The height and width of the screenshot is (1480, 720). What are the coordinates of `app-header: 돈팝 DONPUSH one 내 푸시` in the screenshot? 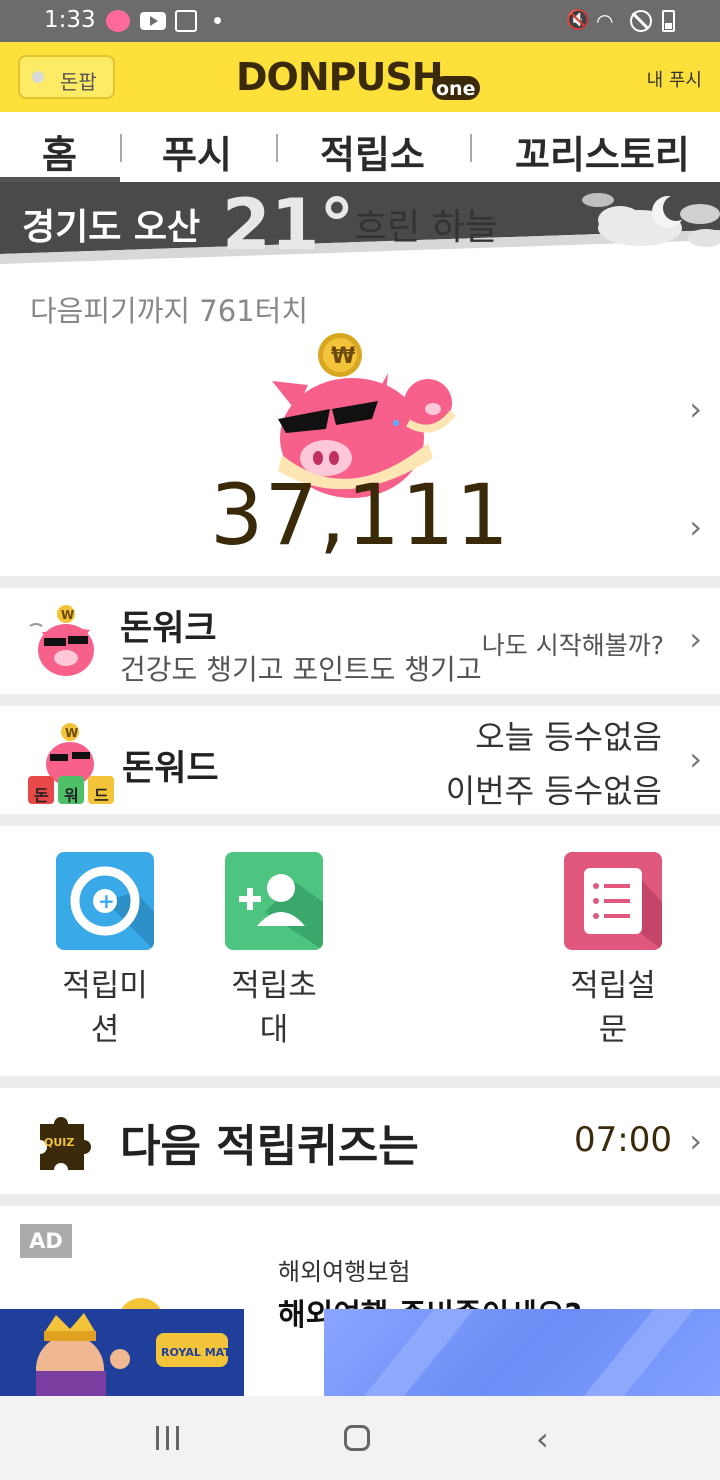 It's located at (360, 77).